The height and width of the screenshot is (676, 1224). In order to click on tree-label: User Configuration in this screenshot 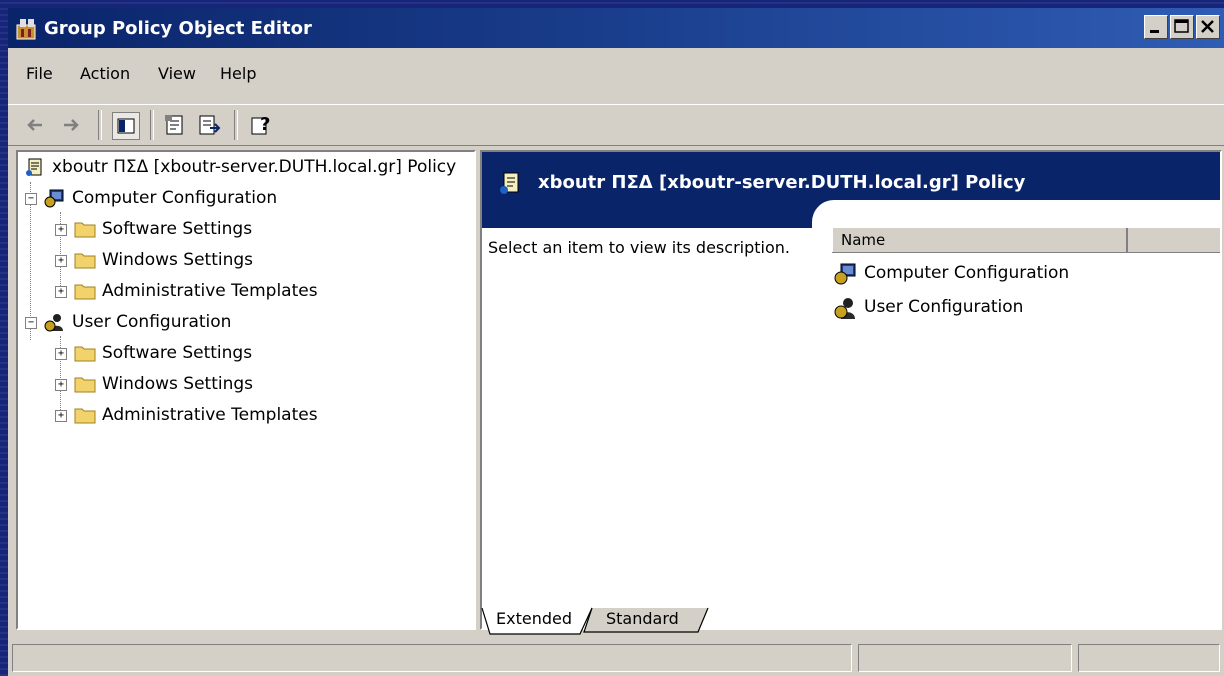, I will do `click(152, 322)`.